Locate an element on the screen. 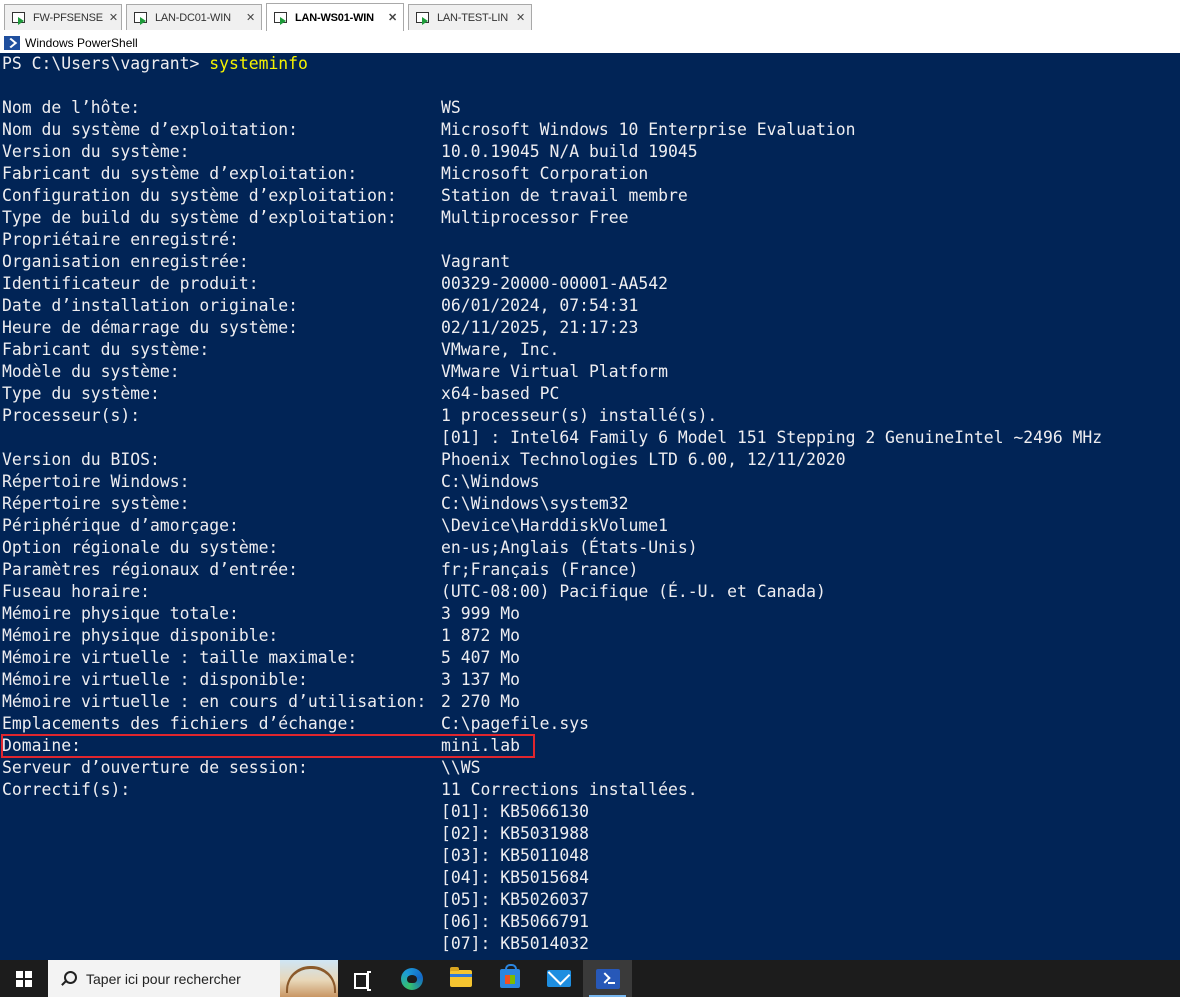 The image size is (1180, 997). mail-icon is located at coordinates (558, 978).